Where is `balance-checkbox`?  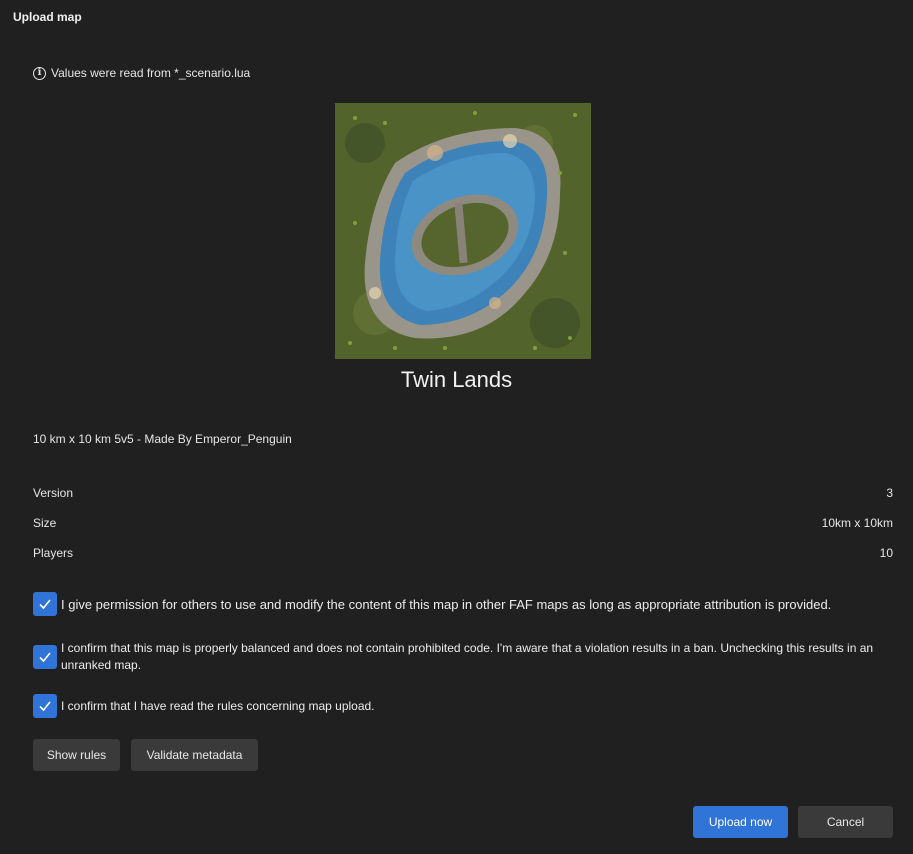 balance-checkbox is located at coordinates (45, 657).